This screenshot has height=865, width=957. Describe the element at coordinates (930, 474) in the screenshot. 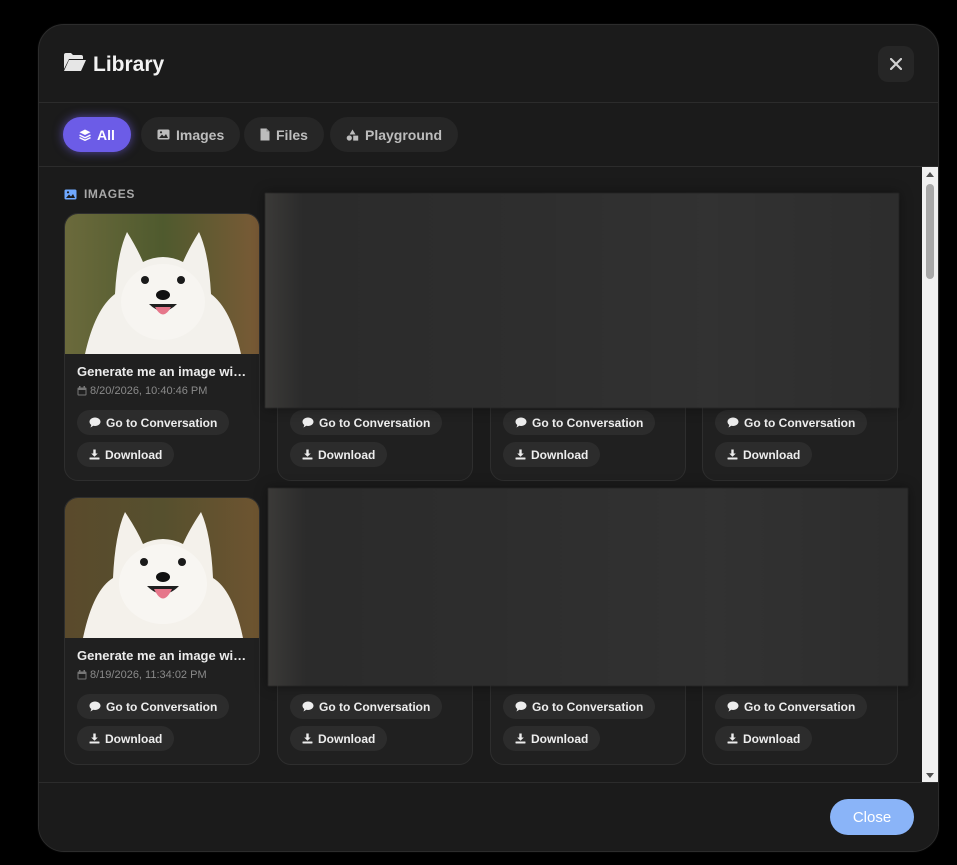

I see `vertical-scrollbar` at that location.